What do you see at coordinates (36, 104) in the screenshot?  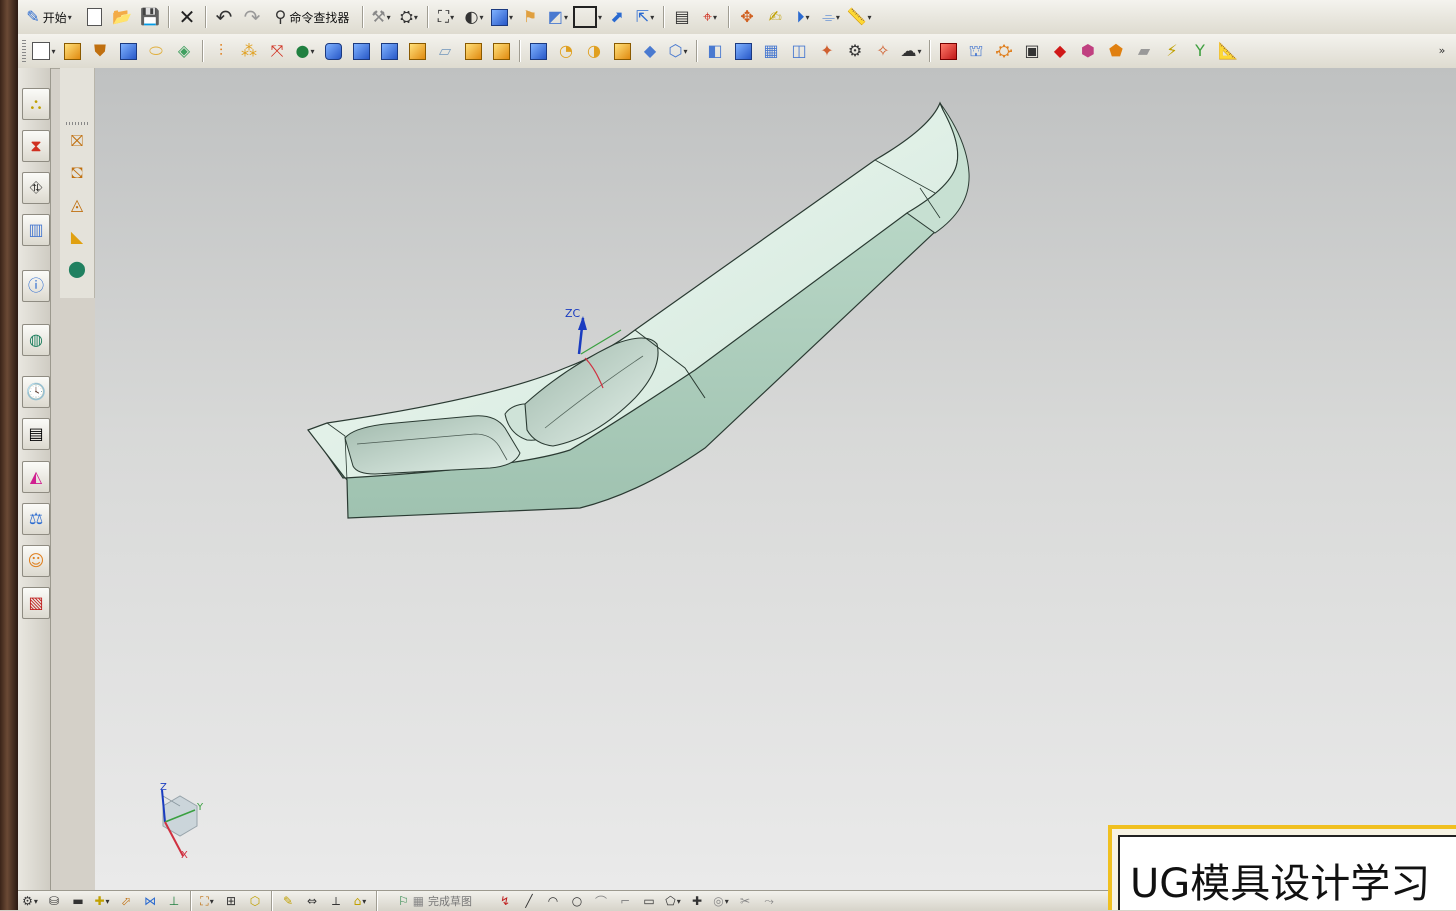 I see `resource-assembly-navigator-tab: ⛬` at bounding box center [36, 104].